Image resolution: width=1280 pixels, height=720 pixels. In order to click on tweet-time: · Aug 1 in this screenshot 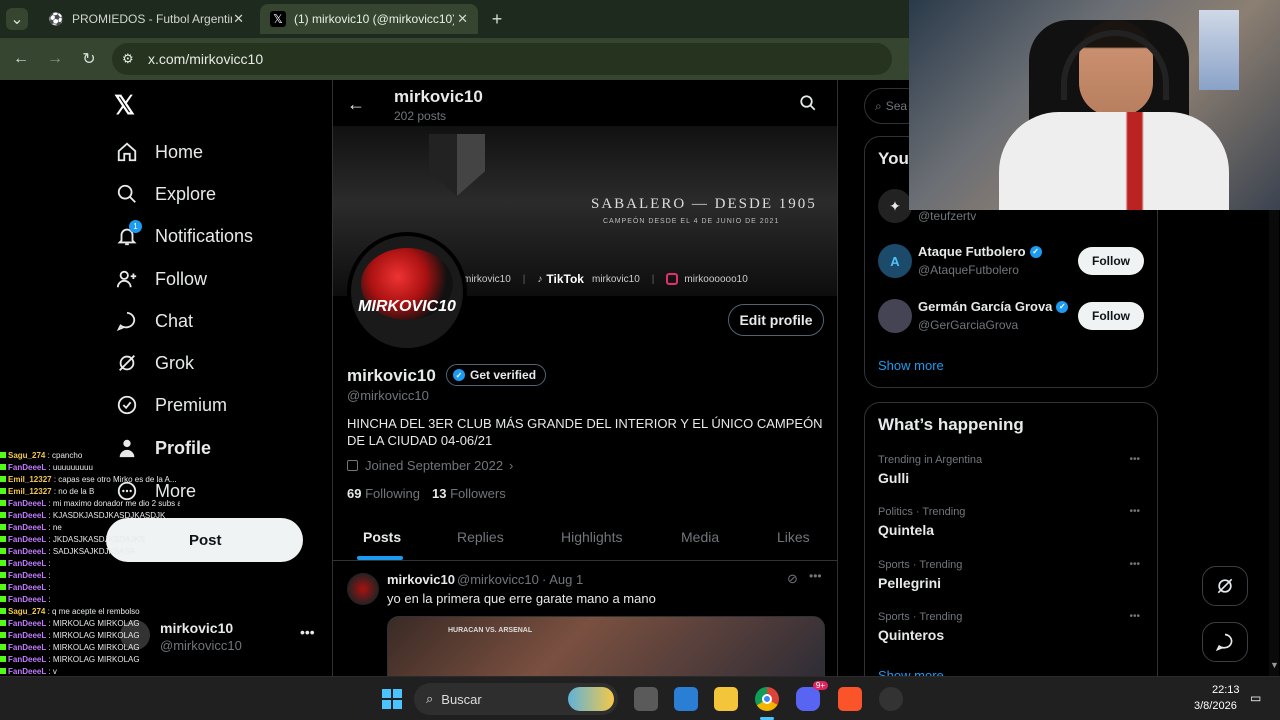, I will do `click(563, 579)`.